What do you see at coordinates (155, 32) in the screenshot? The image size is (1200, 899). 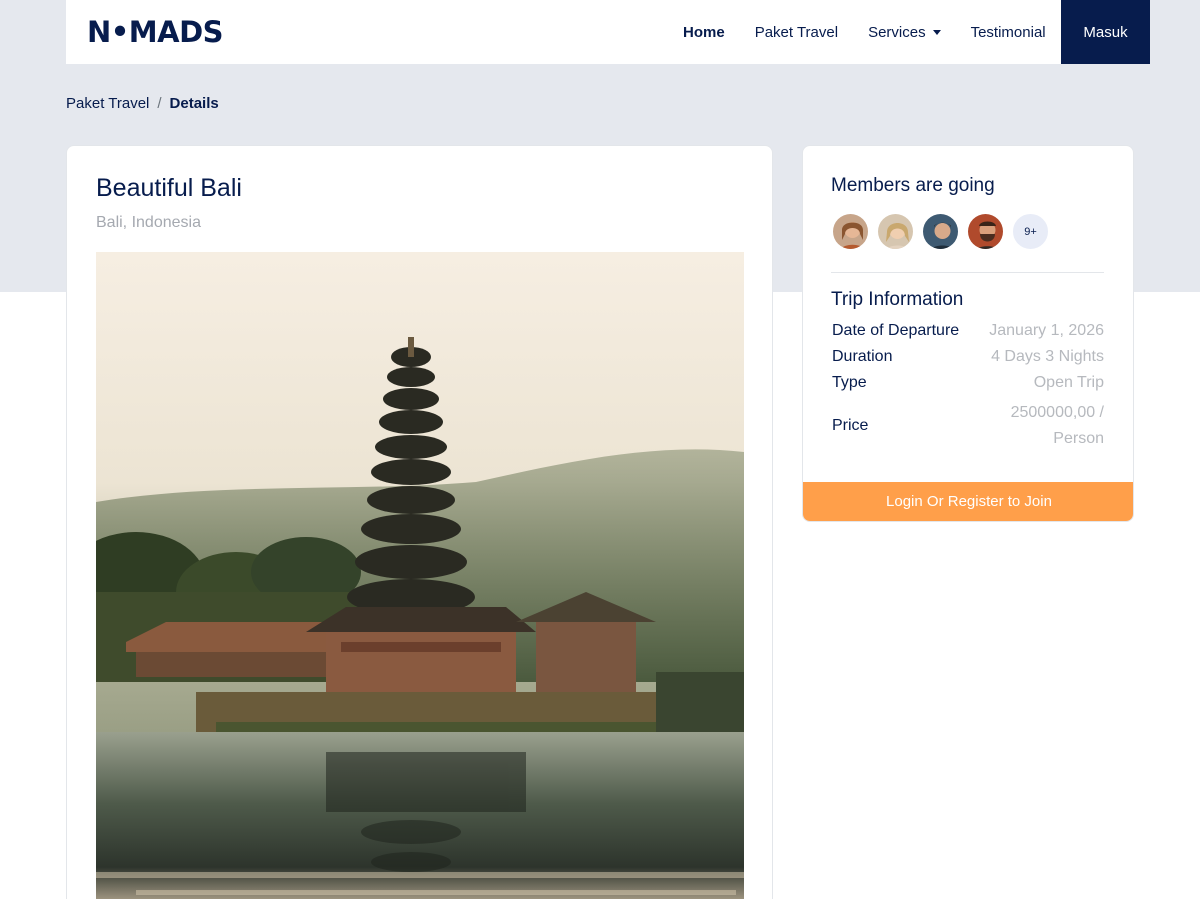 I see `brand-logo: N•MADS` at bounding box center [155, 32].